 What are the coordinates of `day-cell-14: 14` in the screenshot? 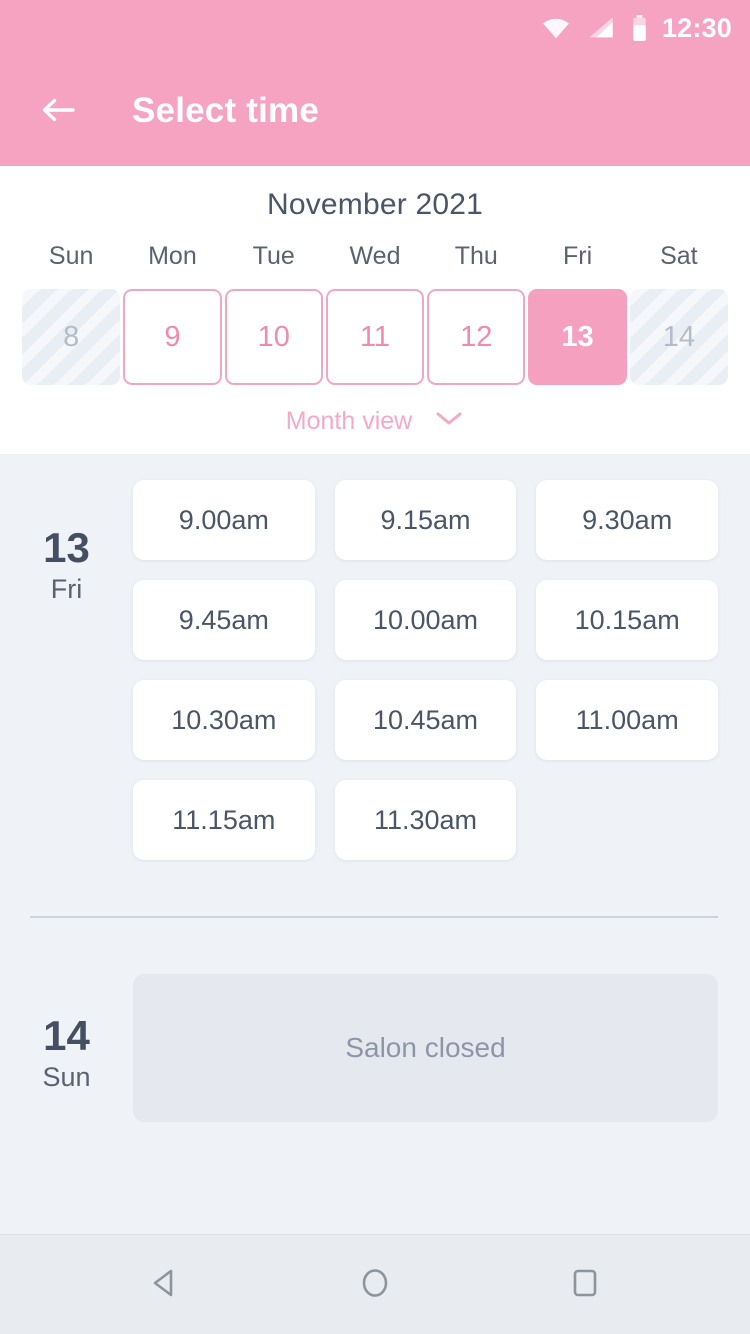 It's located at (678, 337).